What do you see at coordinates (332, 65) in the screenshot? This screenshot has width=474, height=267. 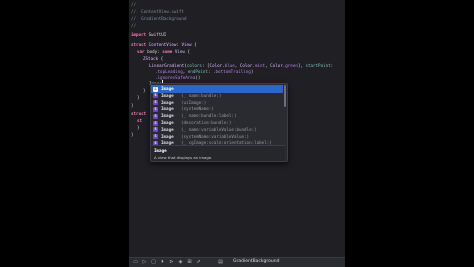 I see `code-token: :` at bounding box center [332, 65].